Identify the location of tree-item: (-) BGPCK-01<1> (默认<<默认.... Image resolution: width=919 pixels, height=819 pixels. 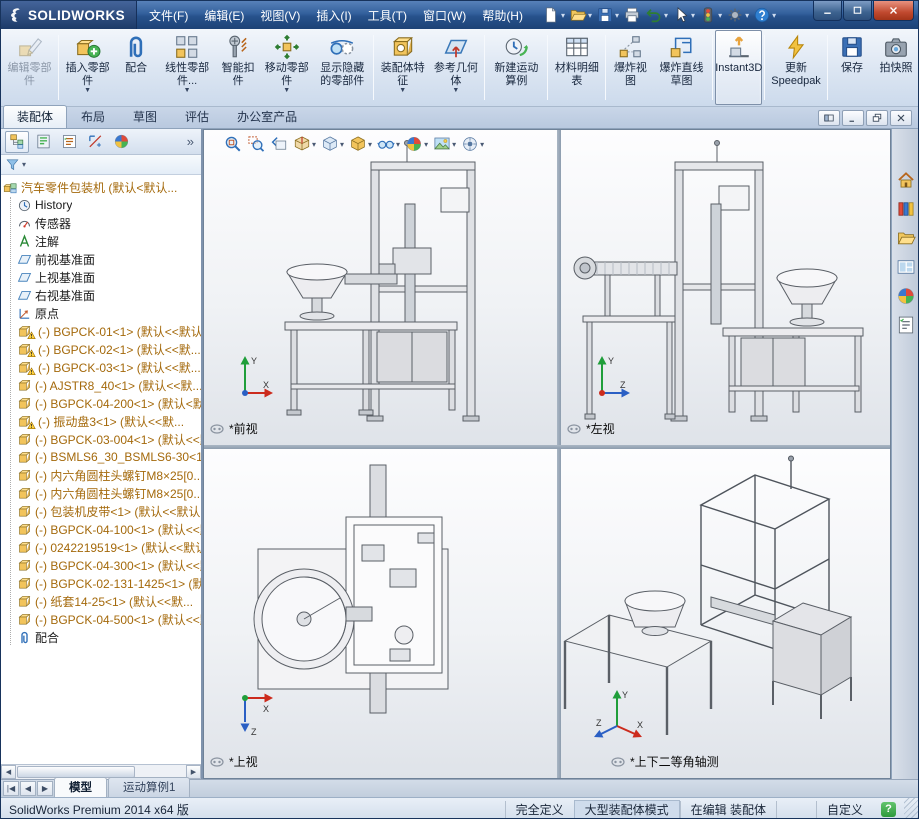
(101, 331).